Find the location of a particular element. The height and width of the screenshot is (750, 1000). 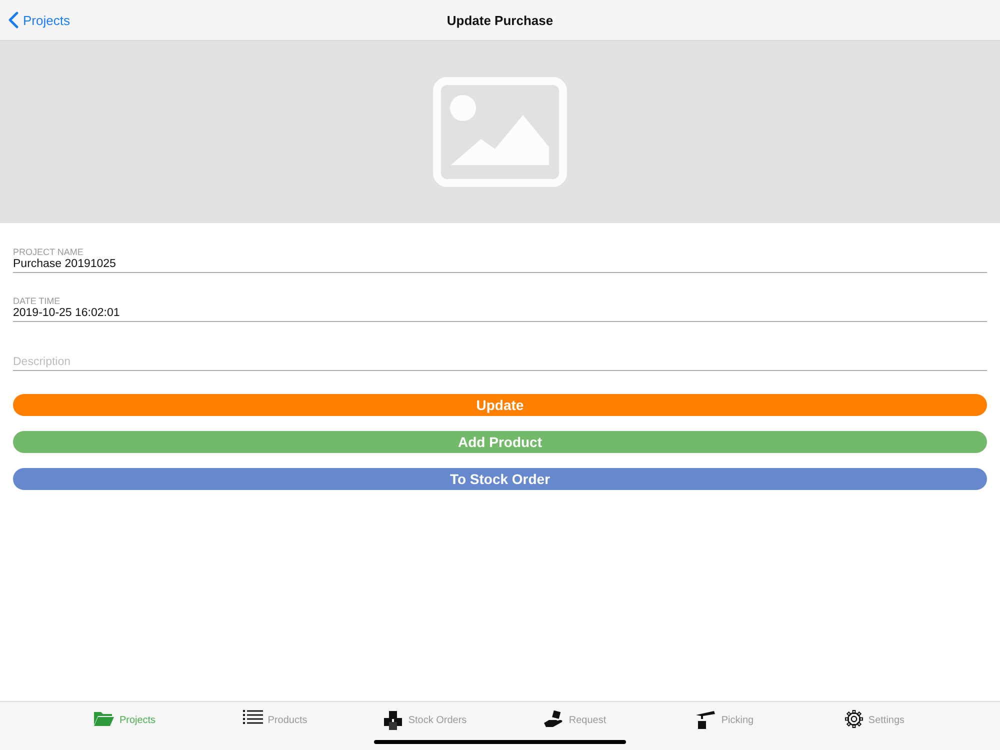

action-button: Update is located at coordinates (500, 405).